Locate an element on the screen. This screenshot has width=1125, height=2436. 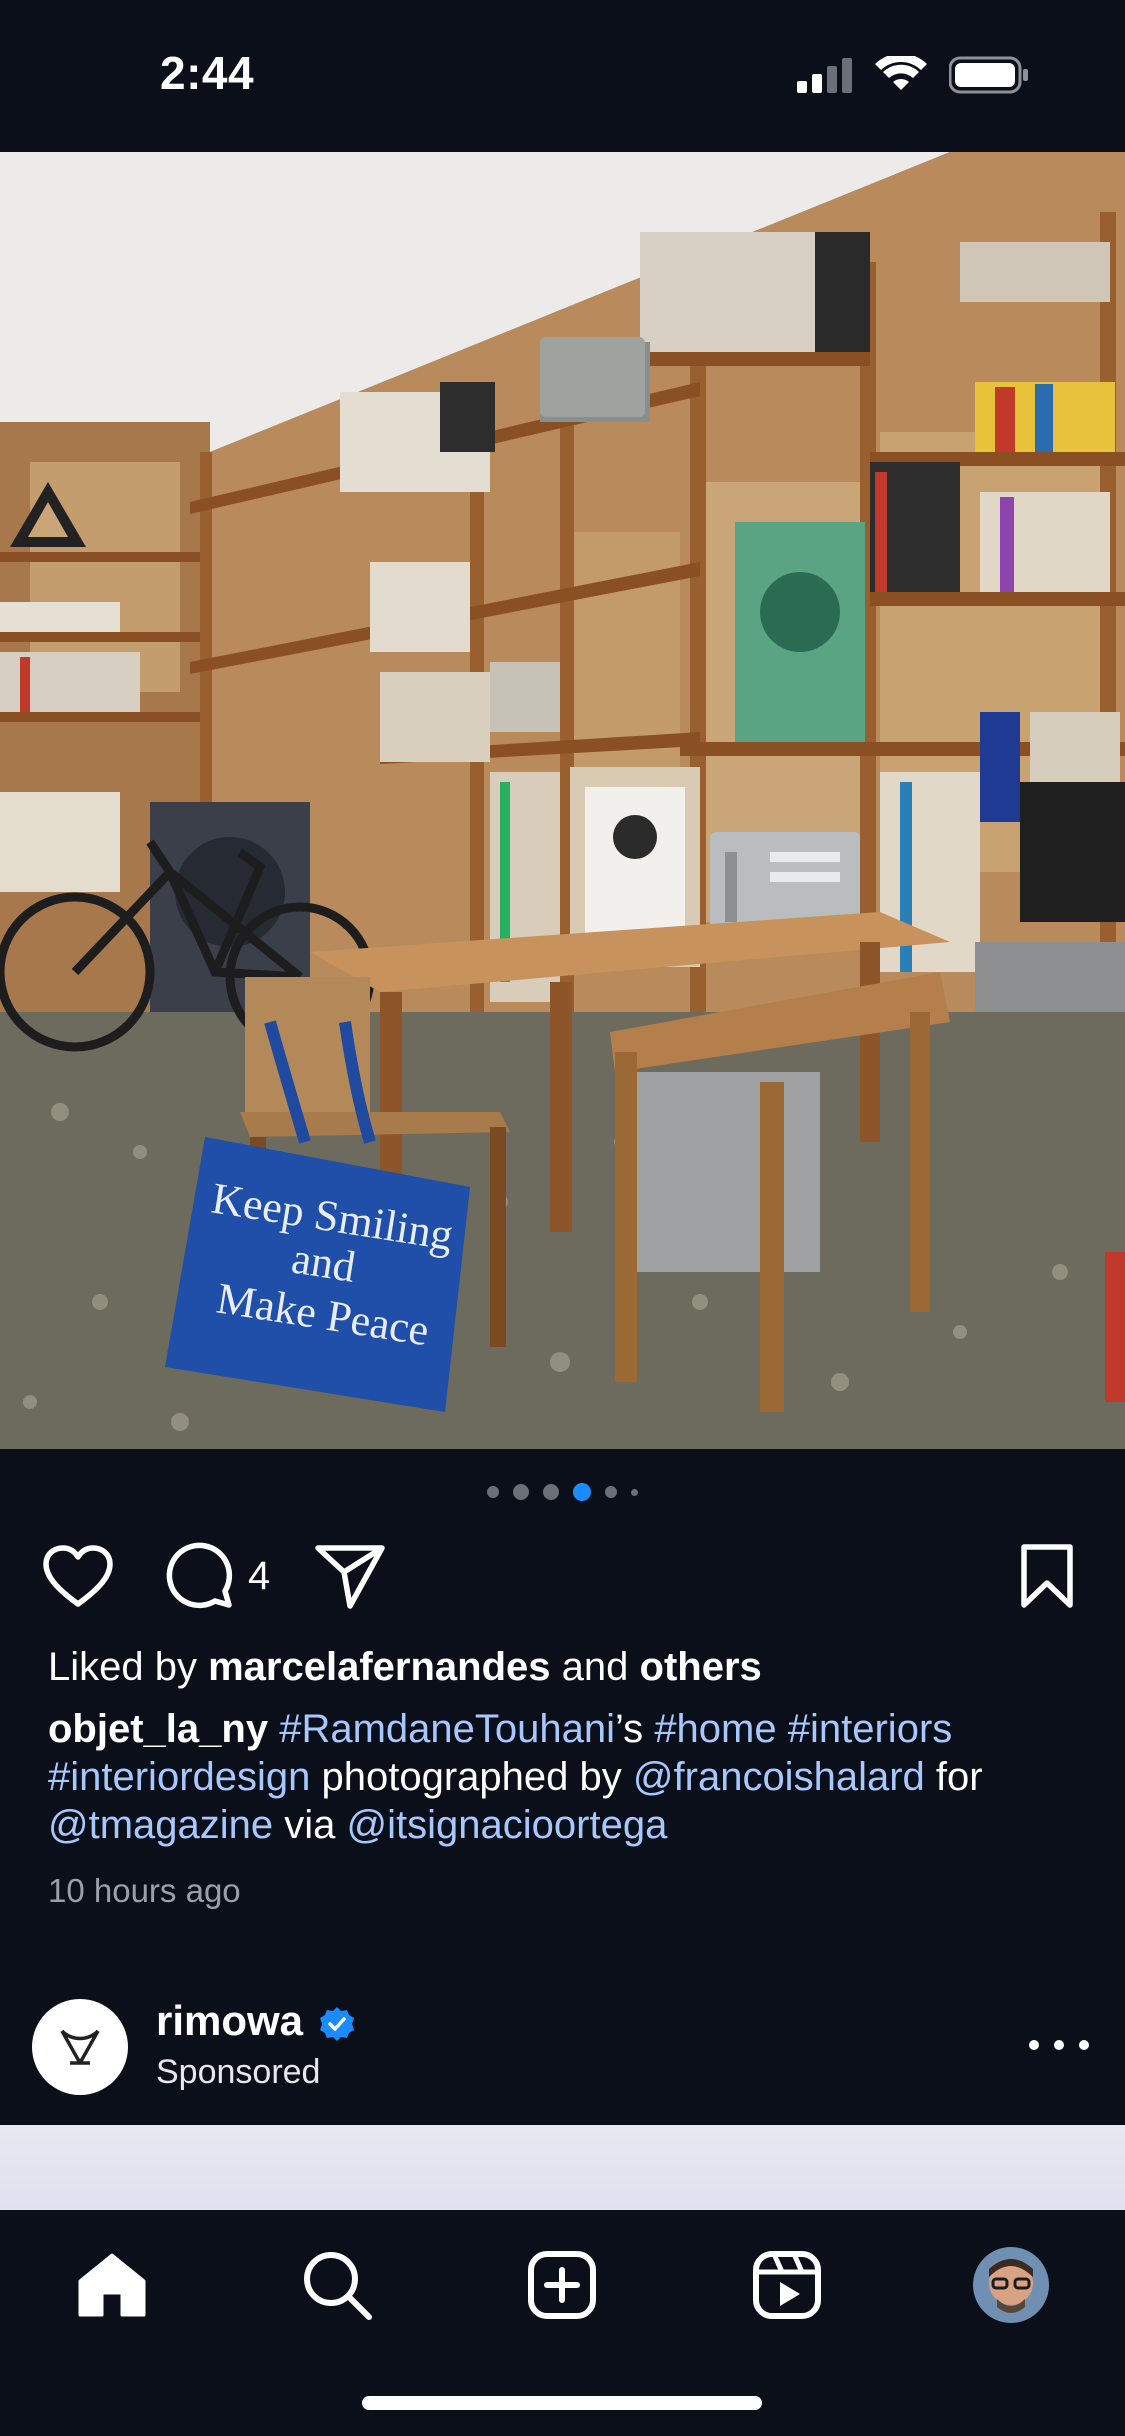
nav-create is located at coordinates (562, 2285).